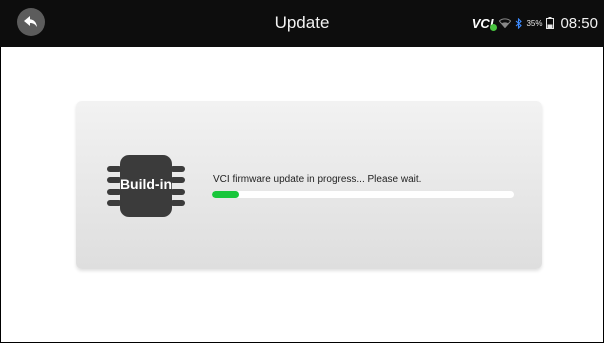 This screenshot has height=343, width=604. I want to click on chip-label: Build-in, so click(146, 184).